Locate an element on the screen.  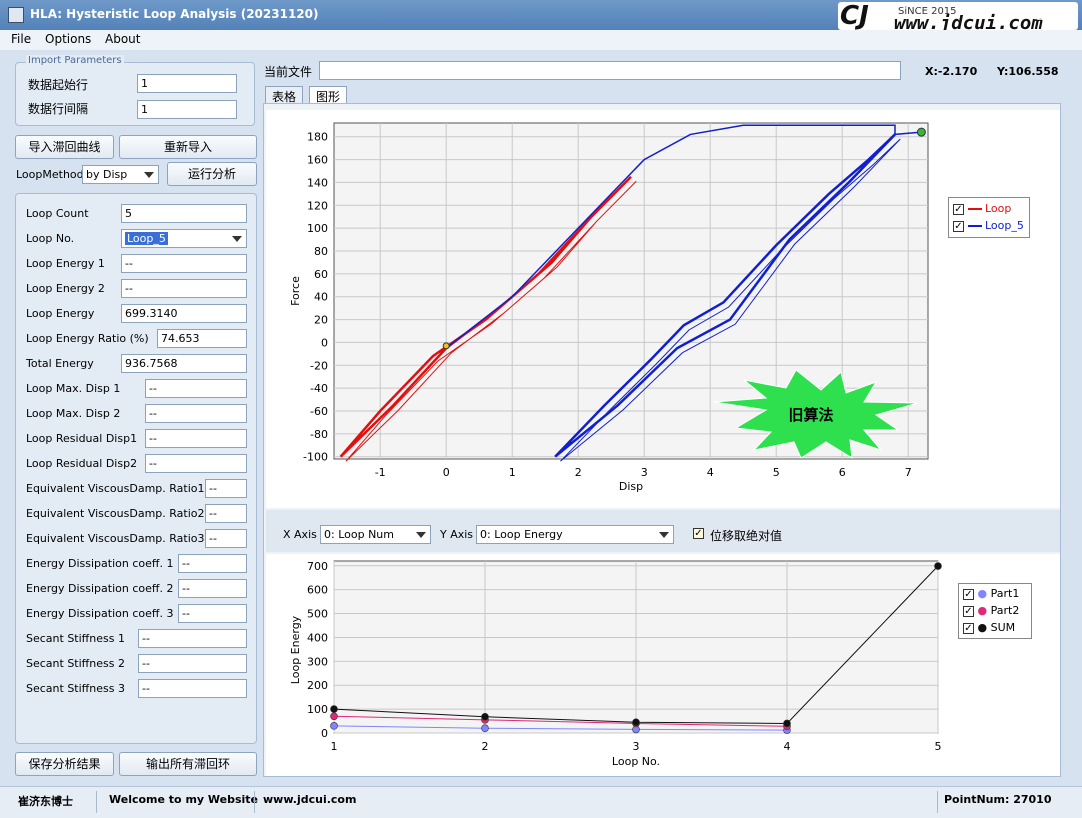
result-value-field: 5 is located at coordinates (184, 213).